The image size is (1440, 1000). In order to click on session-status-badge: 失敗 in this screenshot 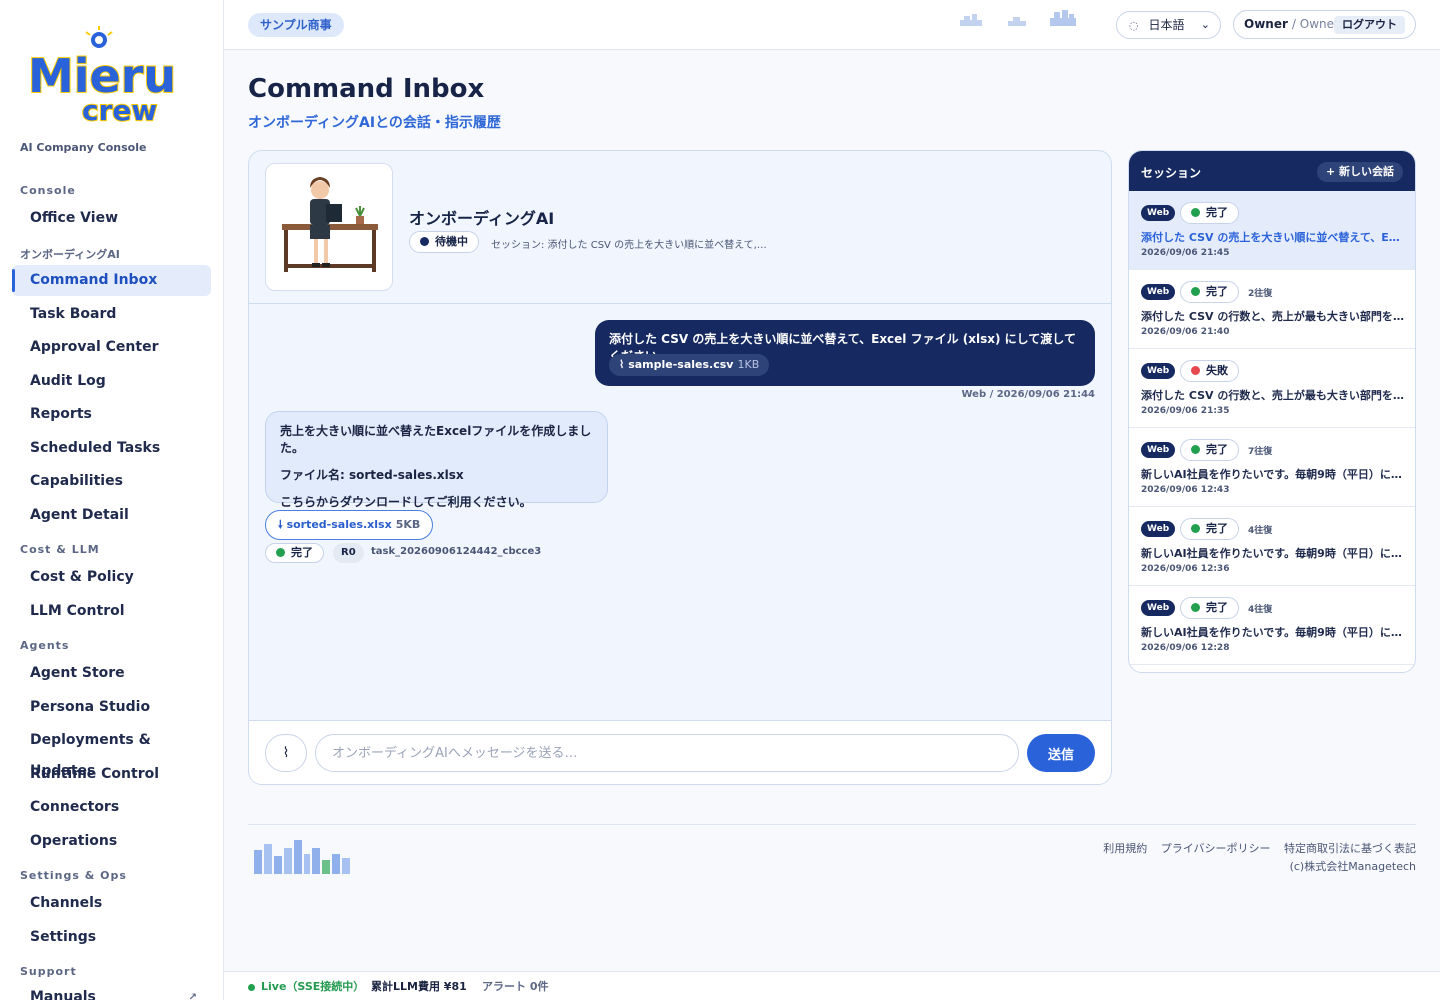, I will do `click(1209, 371)`.